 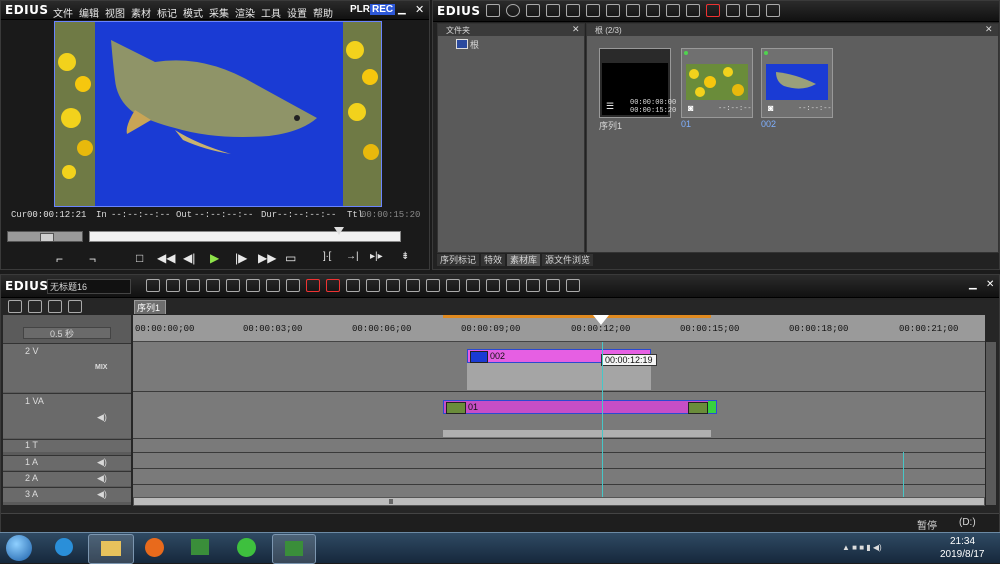 What do you see at coordinates (297, 14) in the screenshot?
I see `menu-settings: 设置` at bounding box center [297, 14].